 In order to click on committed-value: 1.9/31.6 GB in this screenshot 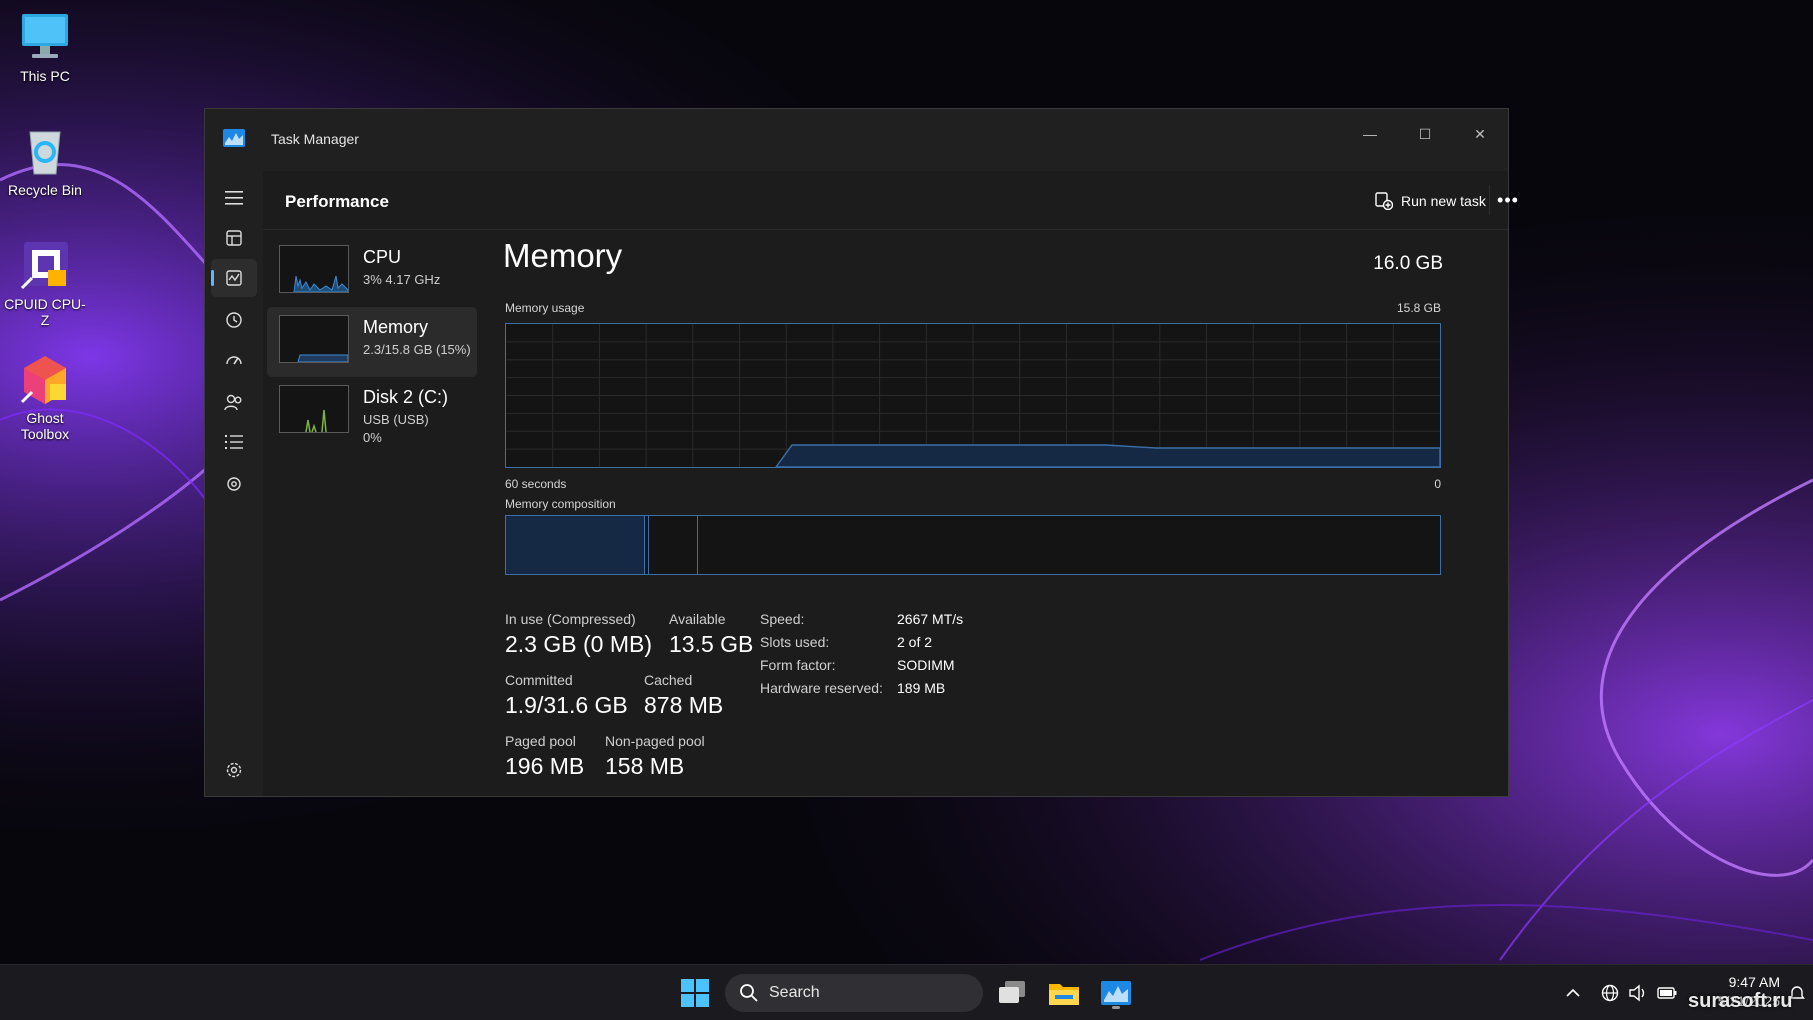, I will do `click(566, 705)`.